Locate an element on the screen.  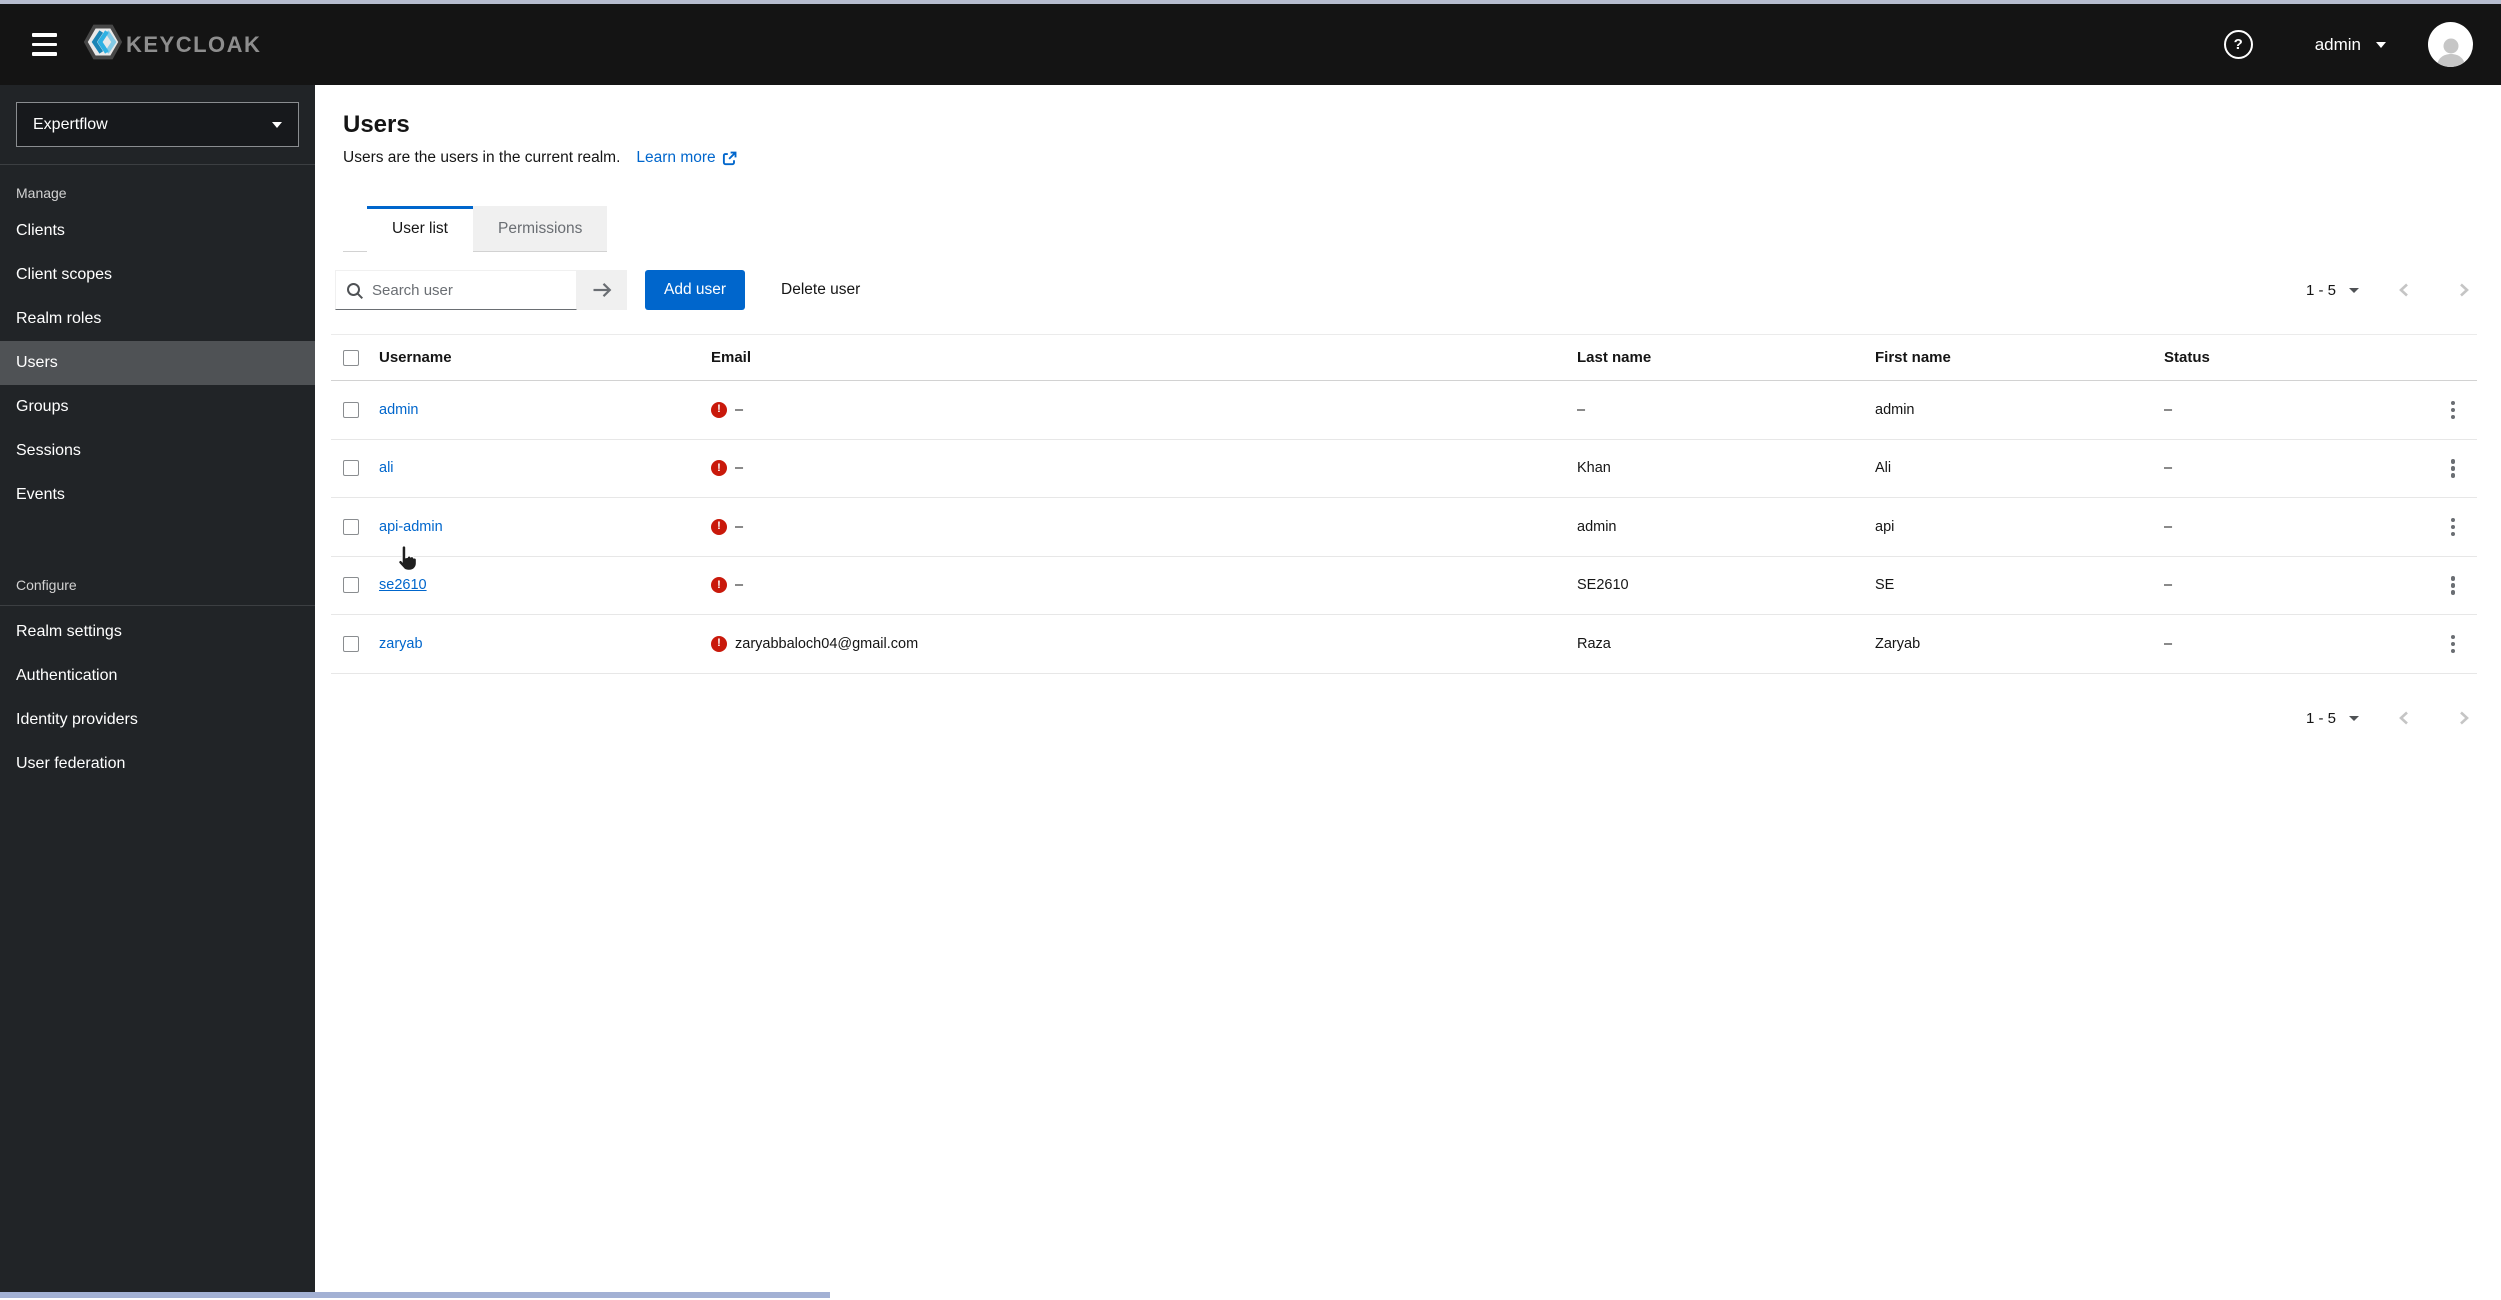
sidebar-item-realm-roles: Realm roles is located at coordinates (157, 319).